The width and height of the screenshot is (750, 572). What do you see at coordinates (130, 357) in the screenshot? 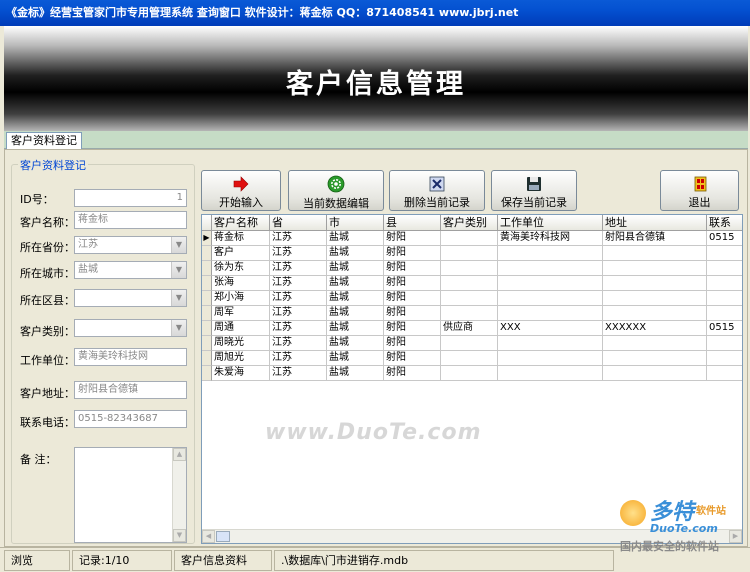
I see `company-field: 黄海美玲科技网` at bounding box center [130, 357].